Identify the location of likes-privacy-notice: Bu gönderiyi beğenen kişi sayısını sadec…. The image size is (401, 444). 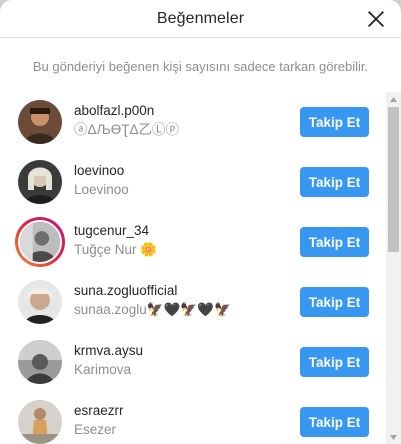
(200, 66).